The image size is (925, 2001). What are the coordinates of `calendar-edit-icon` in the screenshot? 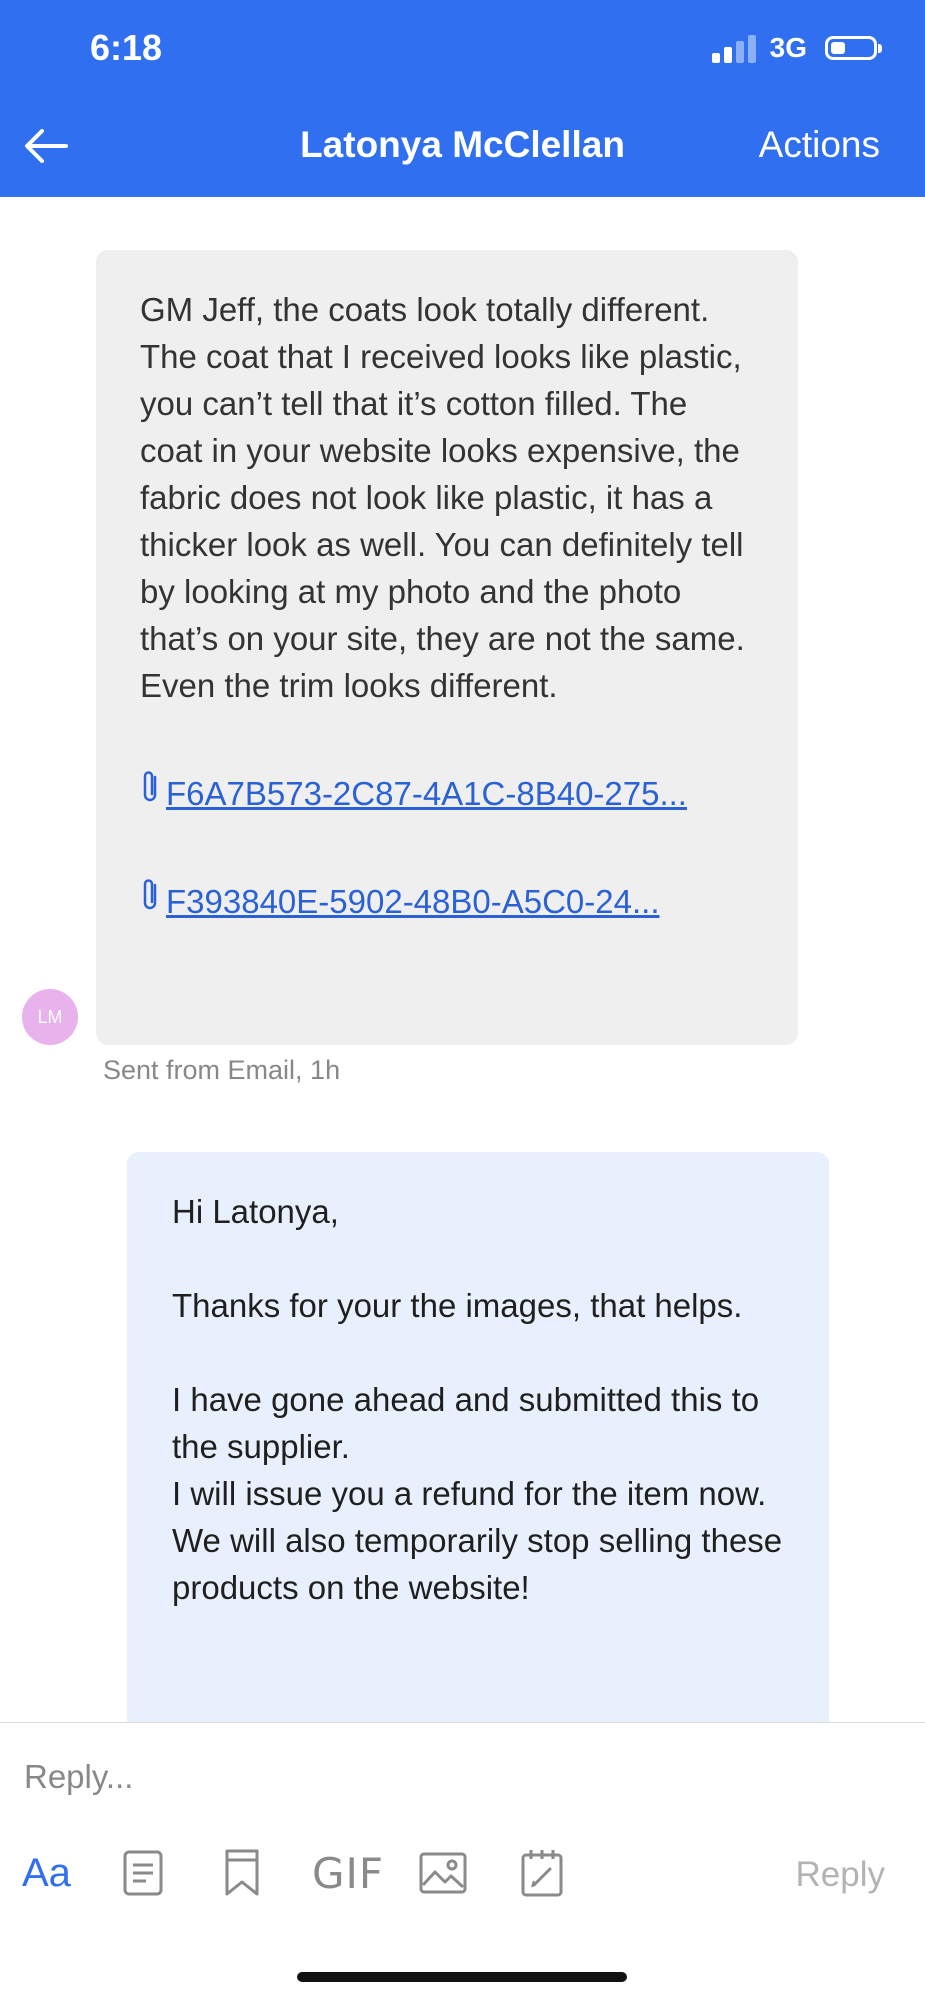 It's located at (542, 1873).